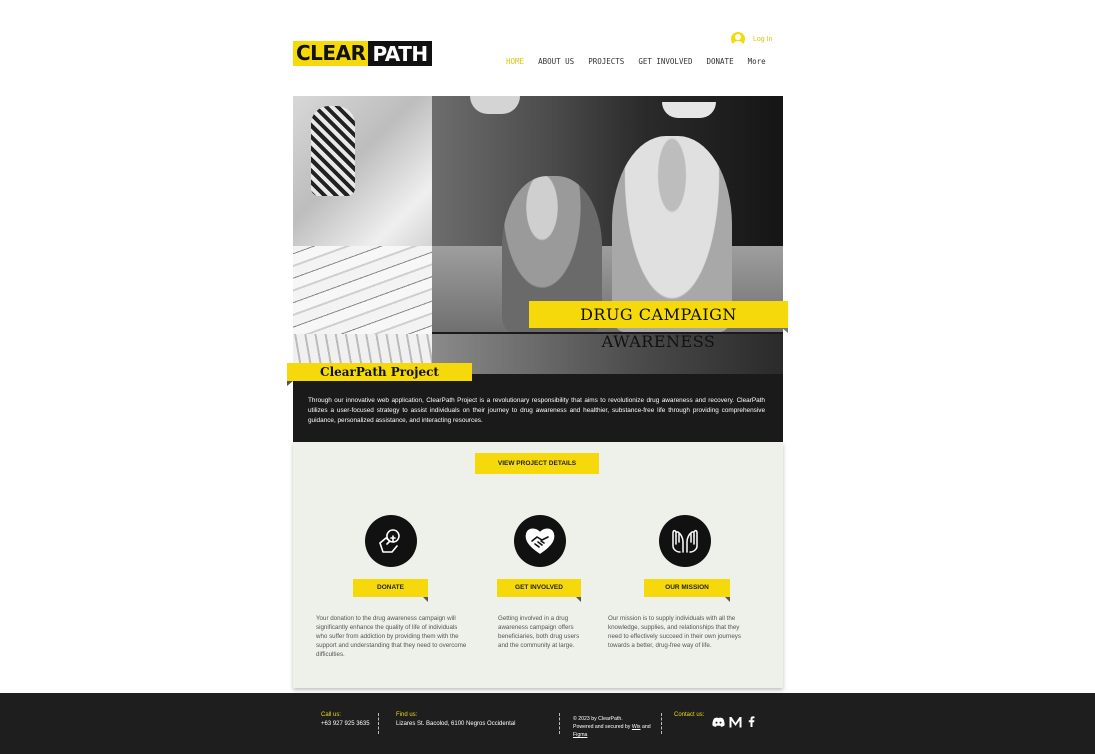 The image size is (1095, 754). Describe the element at coordinates (391, 541) in the screenshot. I see `donate-hand-icon` at that location.